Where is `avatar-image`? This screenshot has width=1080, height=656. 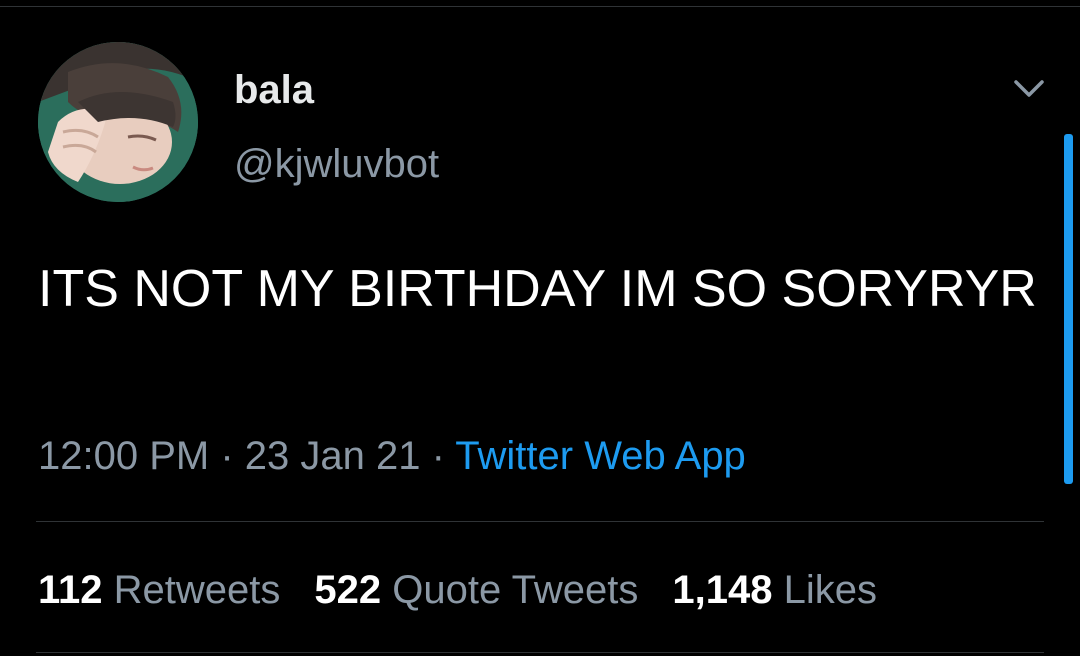
avatar-image is located at coordinates (118, 122).